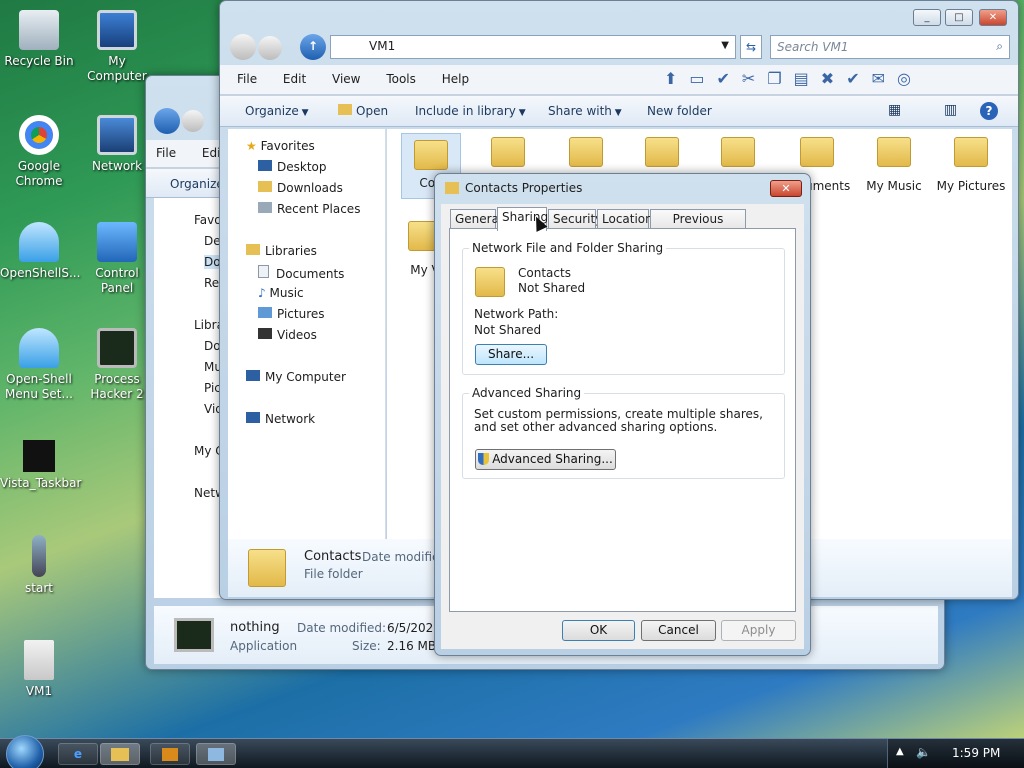  I want to click on shared-folder-status: Not Shared, so click(552, 288).